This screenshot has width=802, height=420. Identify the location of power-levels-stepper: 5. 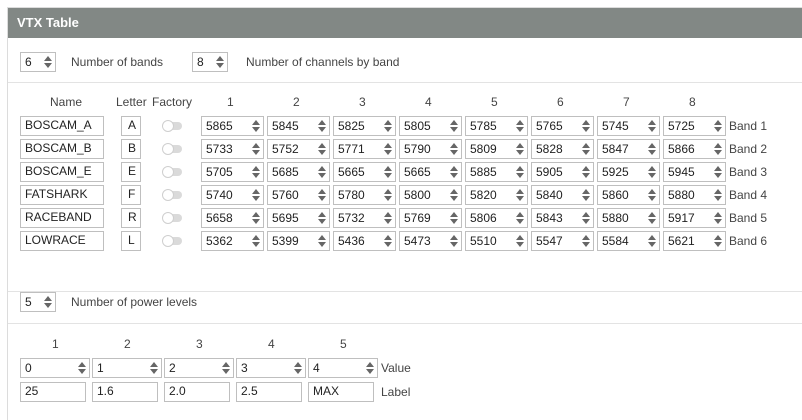
(38, 302).